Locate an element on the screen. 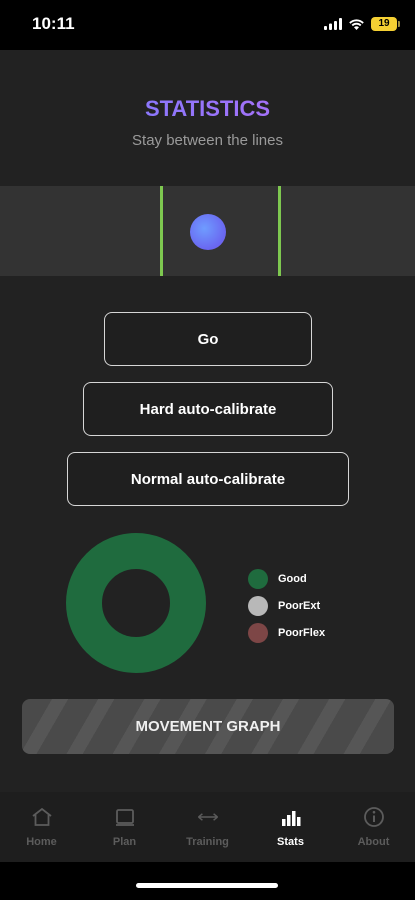  legend-label: Good is located at coordinates (292, 578).